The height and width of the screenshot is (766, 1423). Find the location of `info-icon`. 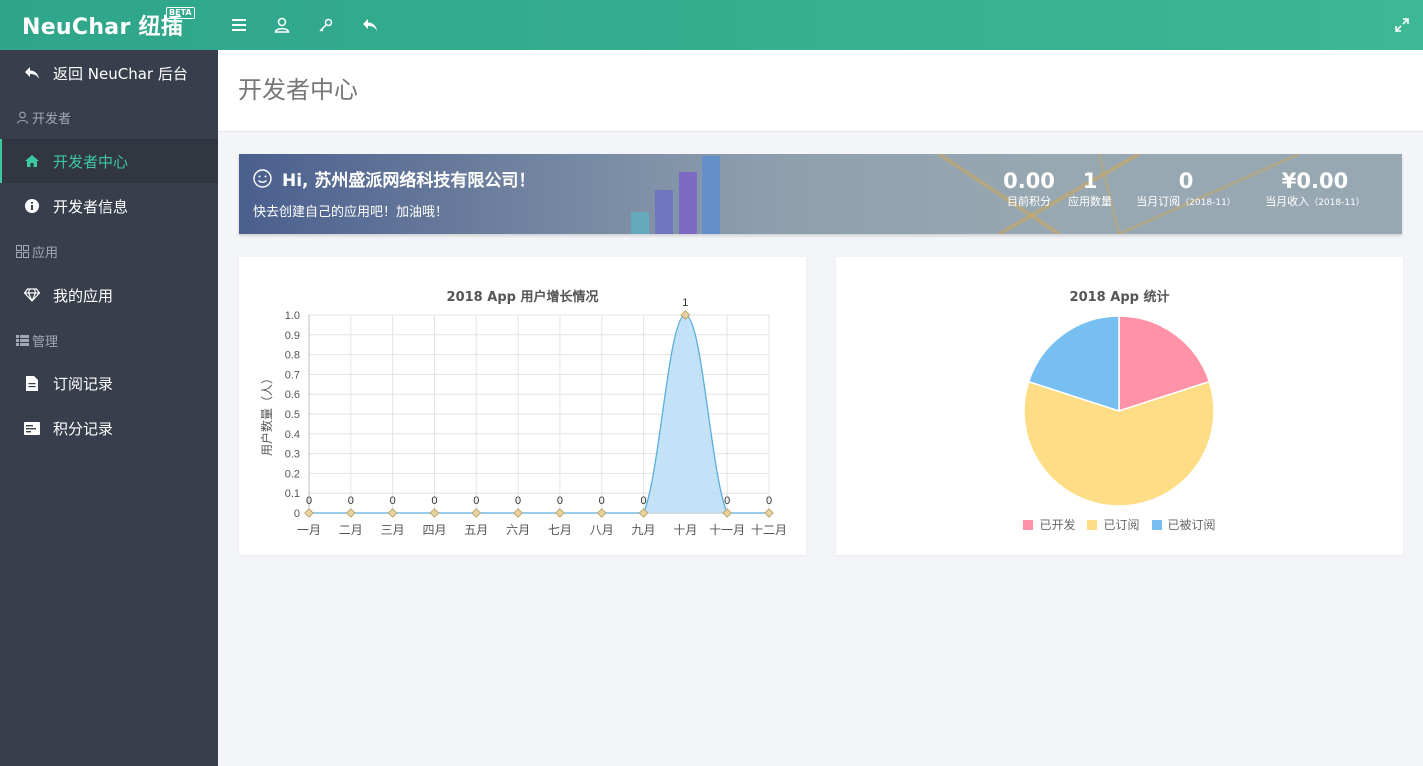

info-icon is located at coordinates (32, 206).